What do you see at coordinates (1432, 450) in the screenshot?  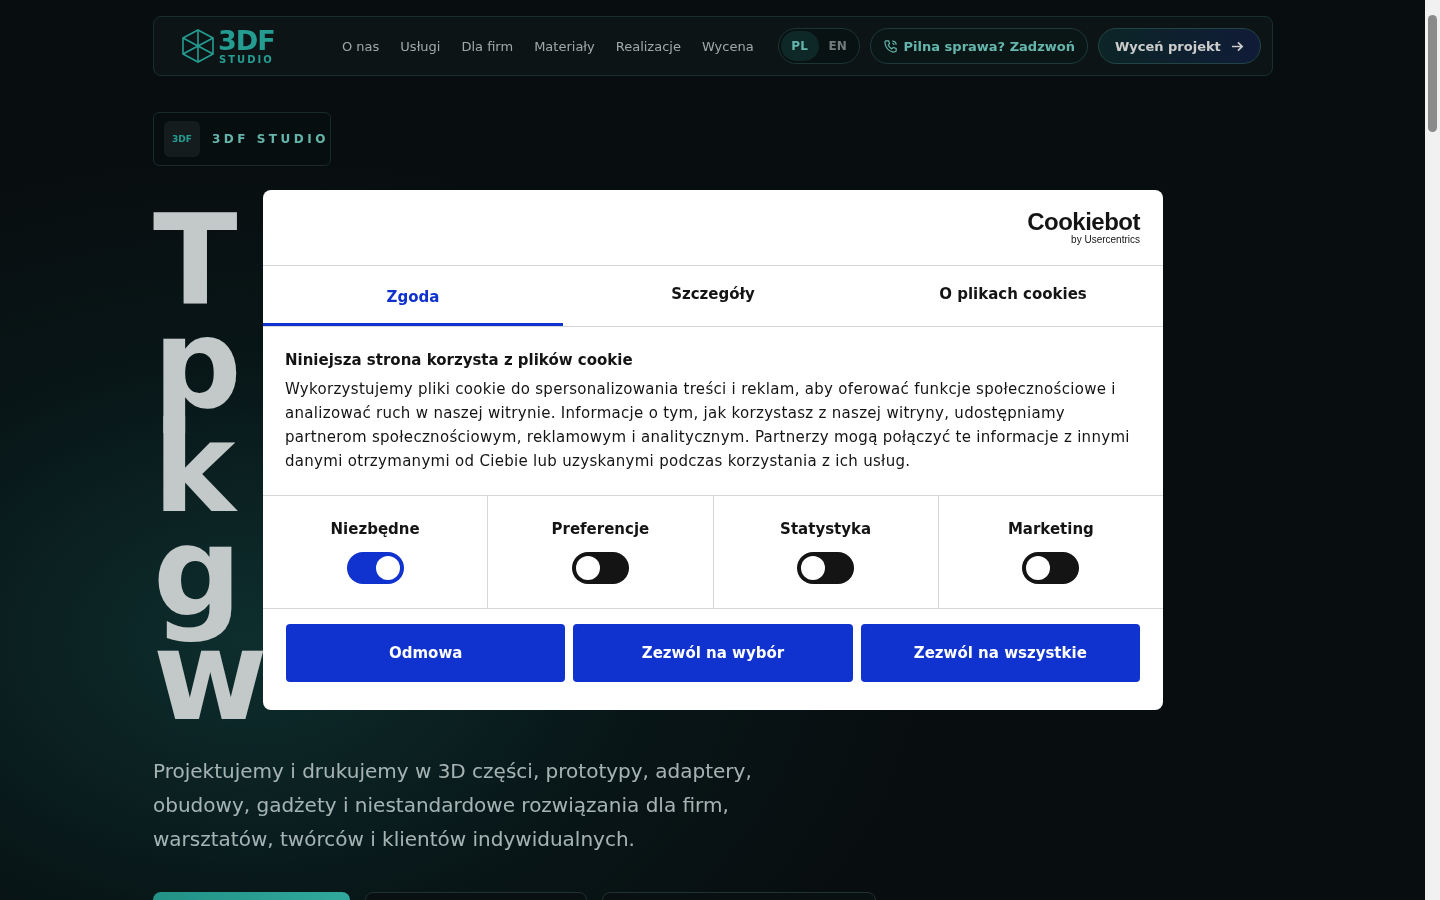 I see `scrollbar` at bounding box center [1432, 450].